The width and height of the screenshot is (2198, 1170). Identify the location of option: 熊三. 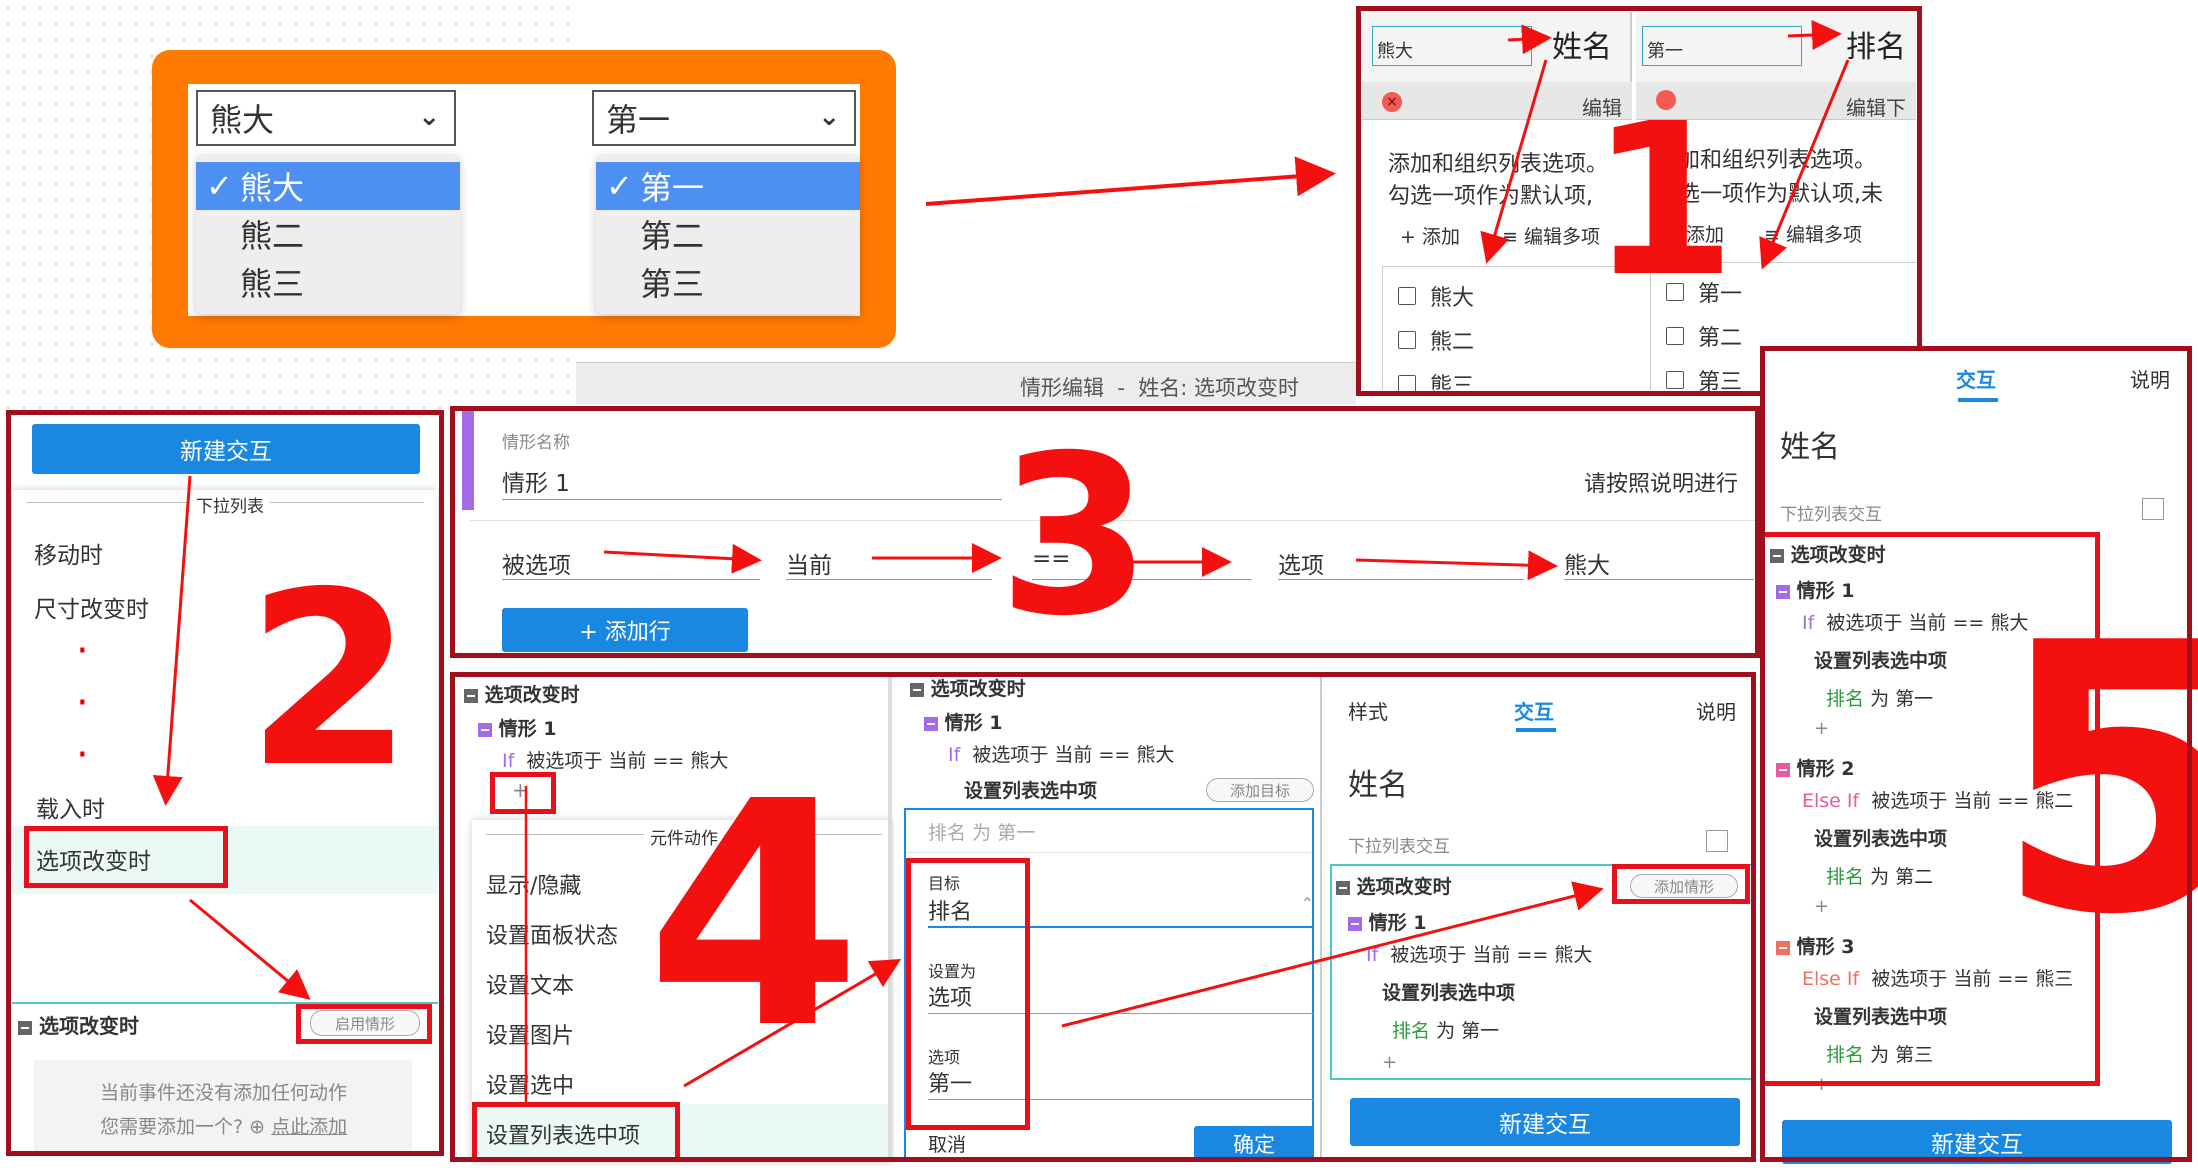
(328, 282).